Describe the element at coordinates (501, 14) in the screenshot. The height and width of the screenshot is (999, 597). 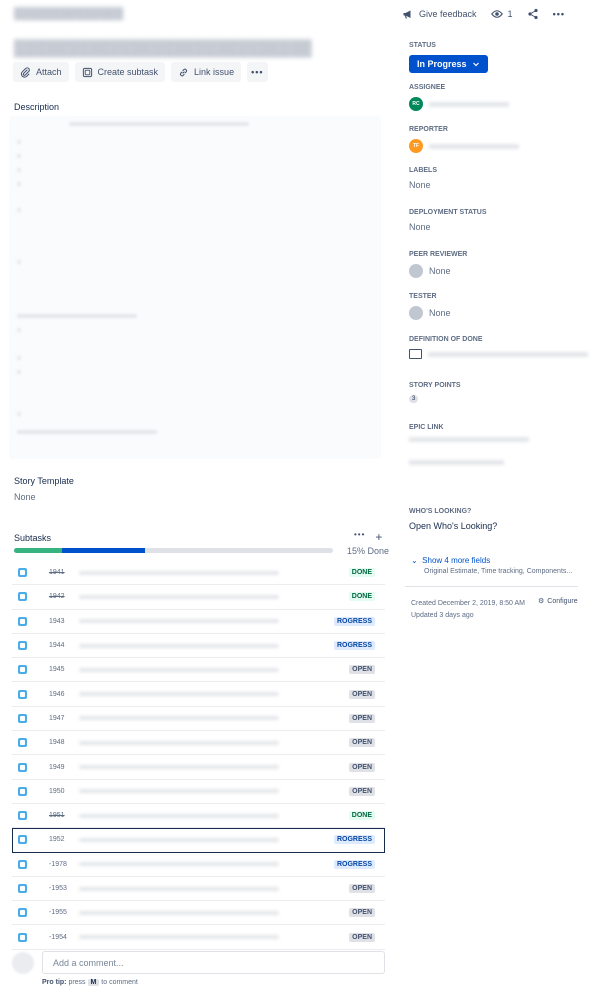
I see `watch-button: 1` at that location.